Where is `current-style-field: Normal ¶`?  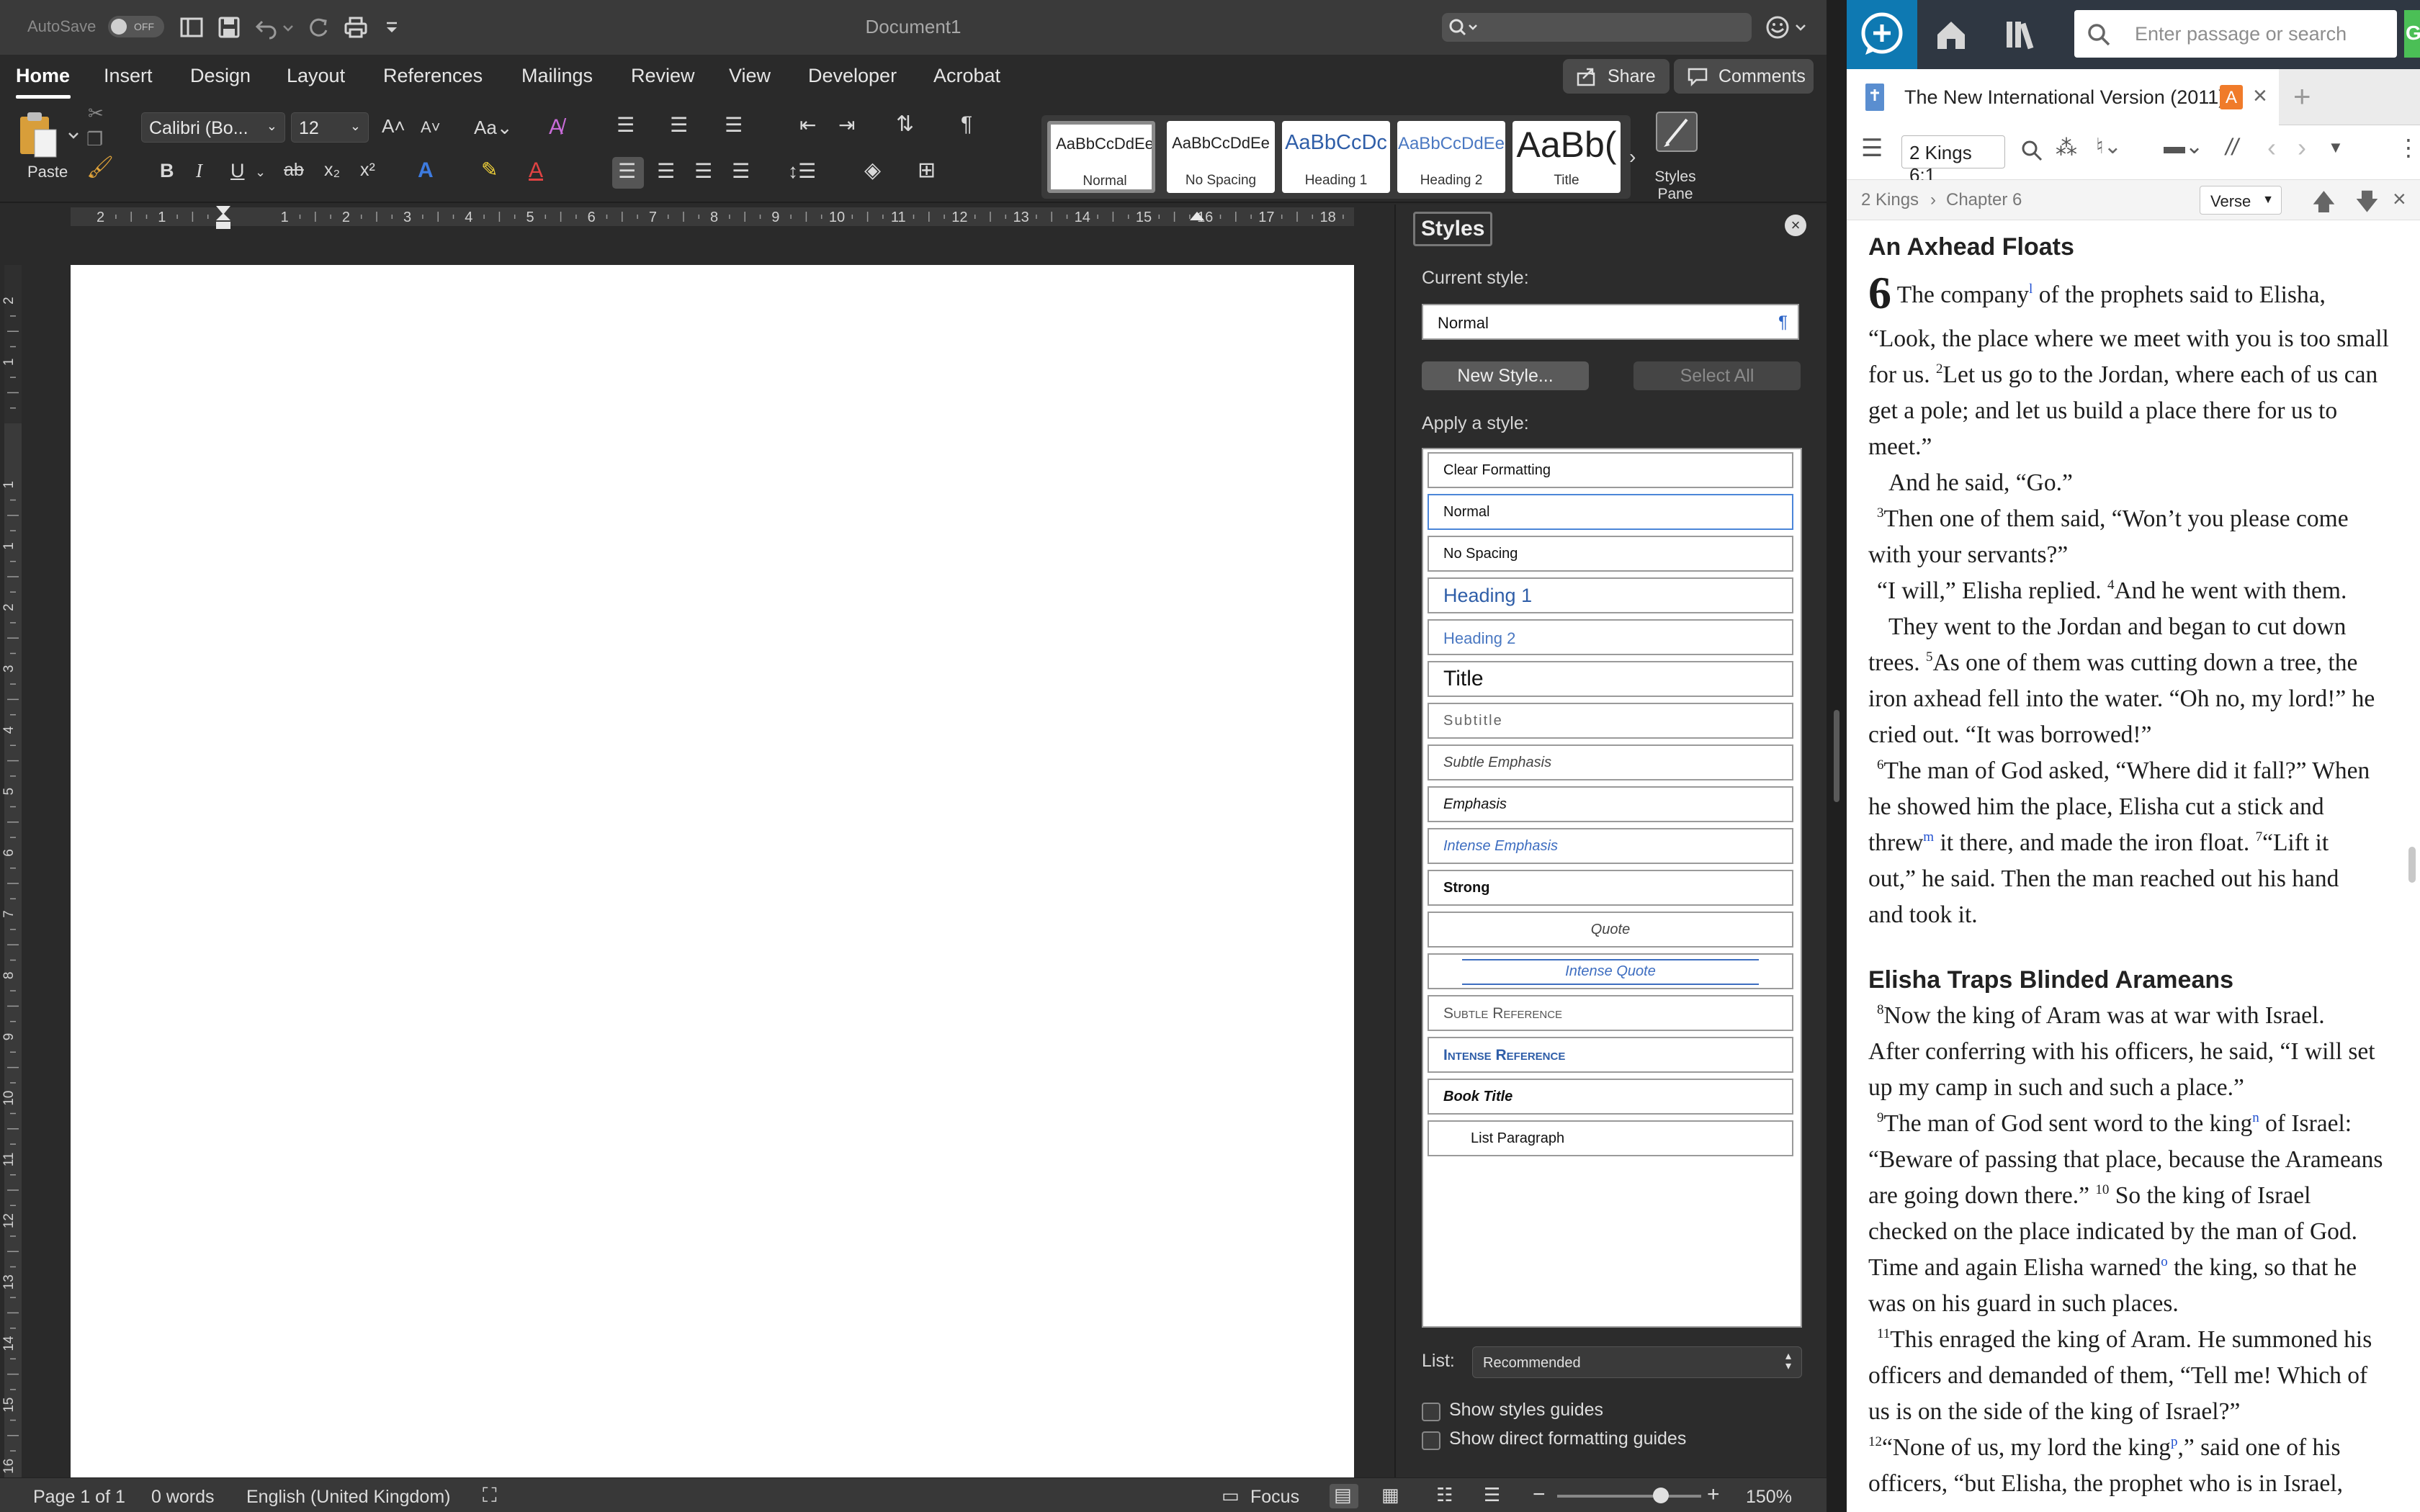 current-style-field: Normal ¶ is located at coordinates (1610, 322).